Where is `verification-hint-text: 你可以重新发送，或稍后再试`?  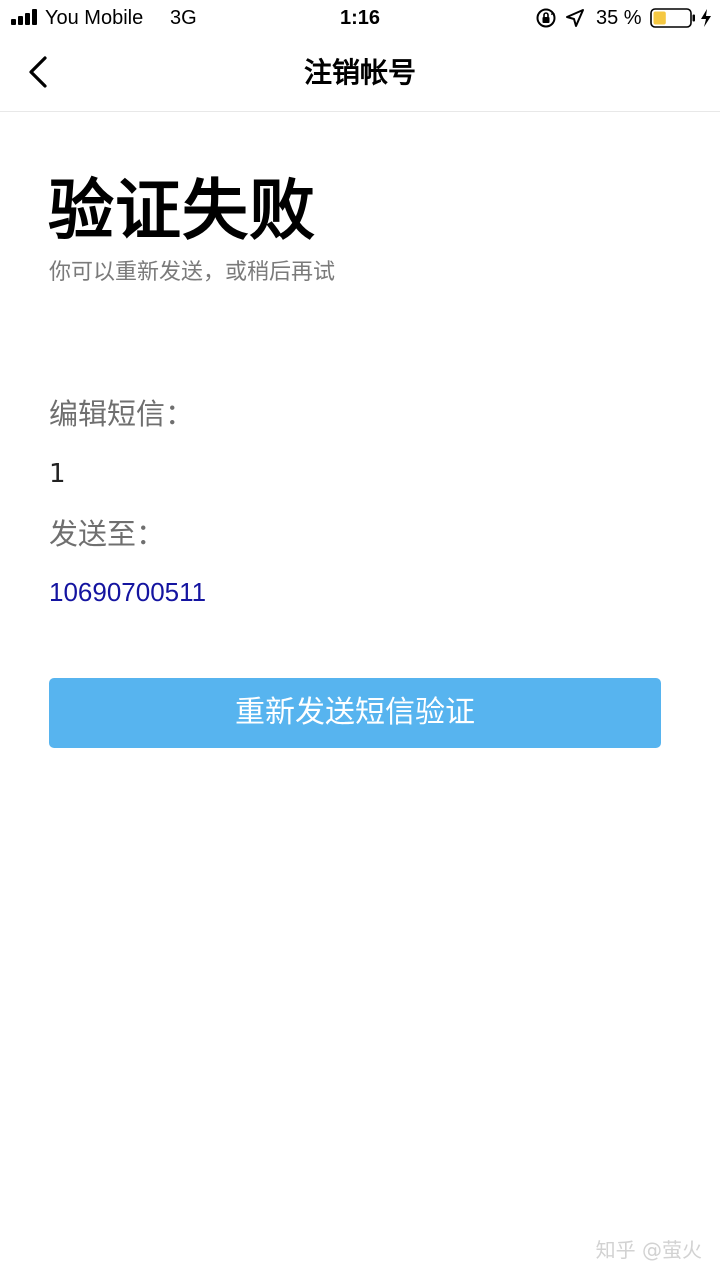
verification-hint-text: 你可以重新发送，或稍后再试 is located at coordinates (192, 272).